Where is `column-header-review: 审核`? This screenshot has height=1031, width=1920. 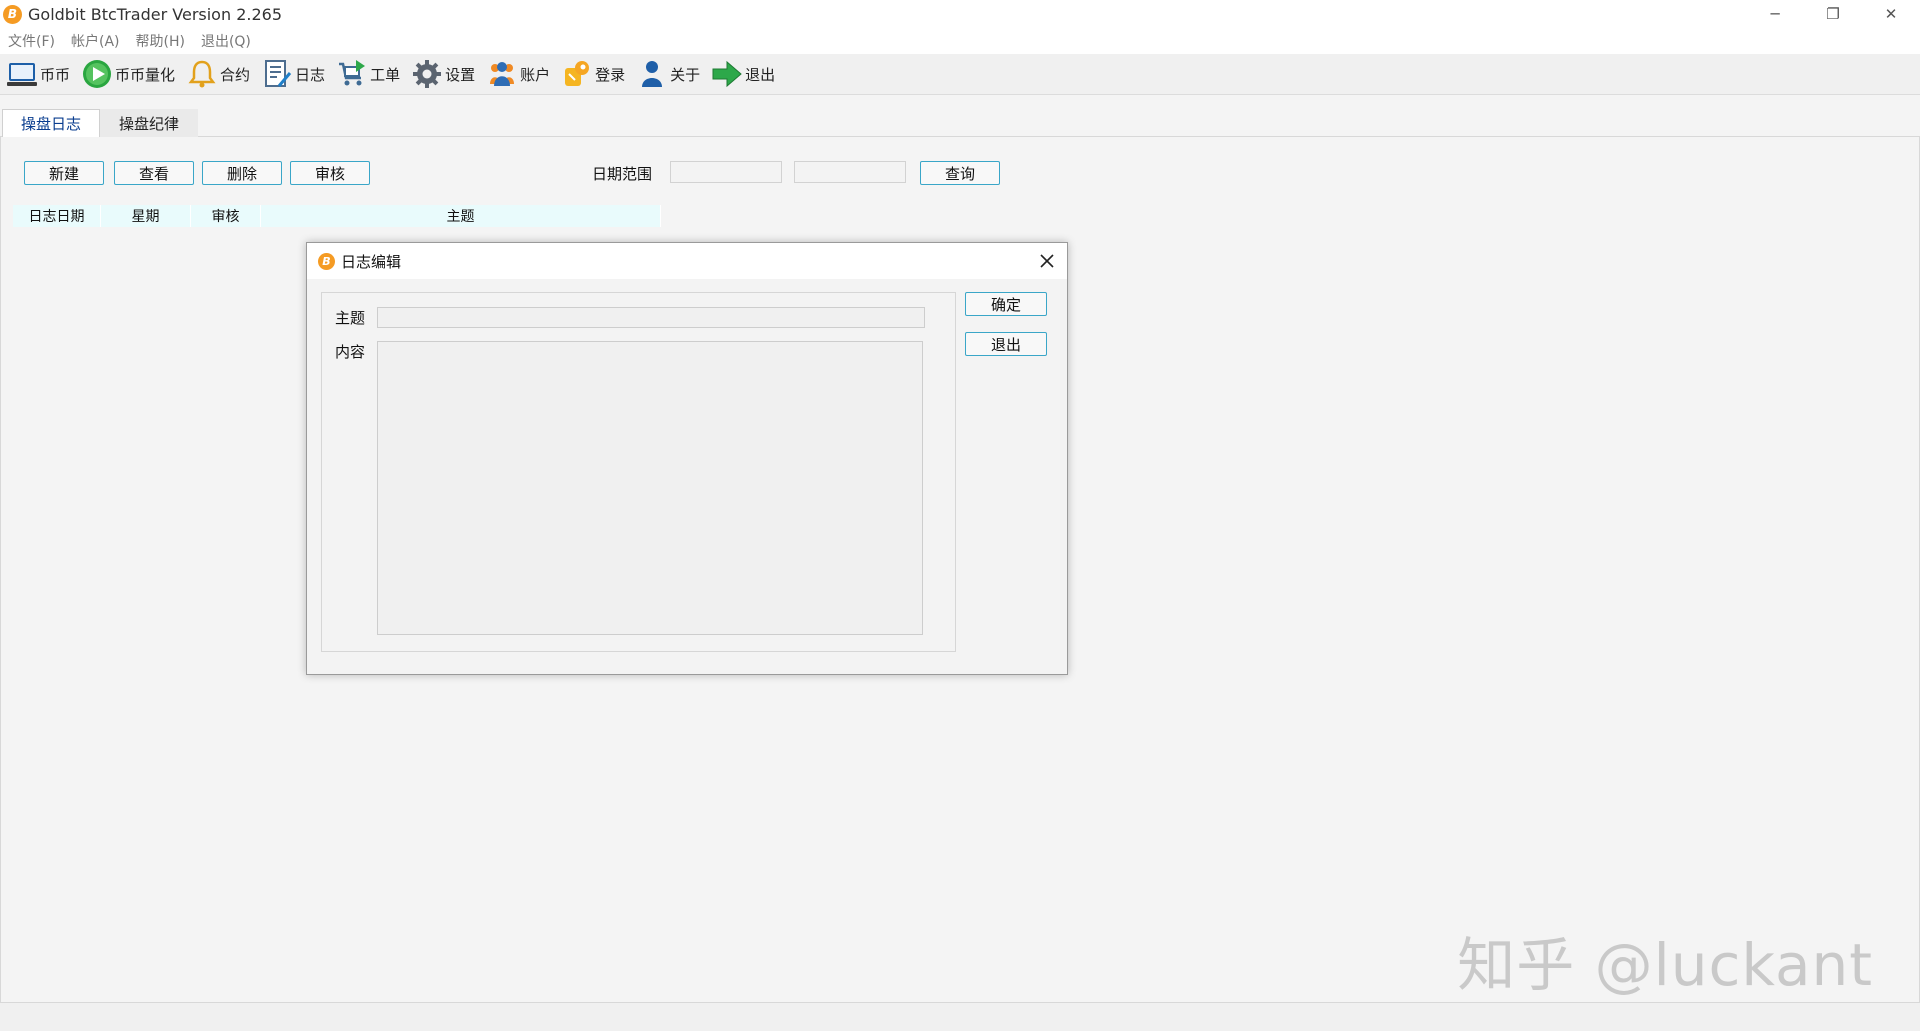 column-header-review: 审核 is located at coordinates (226, 216).